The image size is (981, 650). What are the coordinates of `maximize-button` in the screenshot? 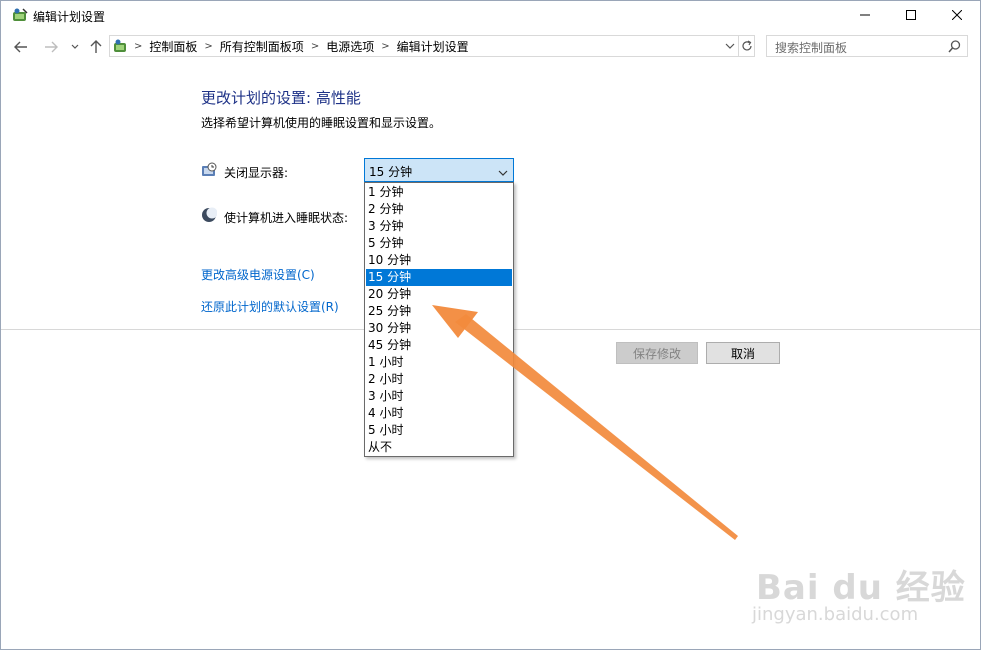 It's located at (911, 15).